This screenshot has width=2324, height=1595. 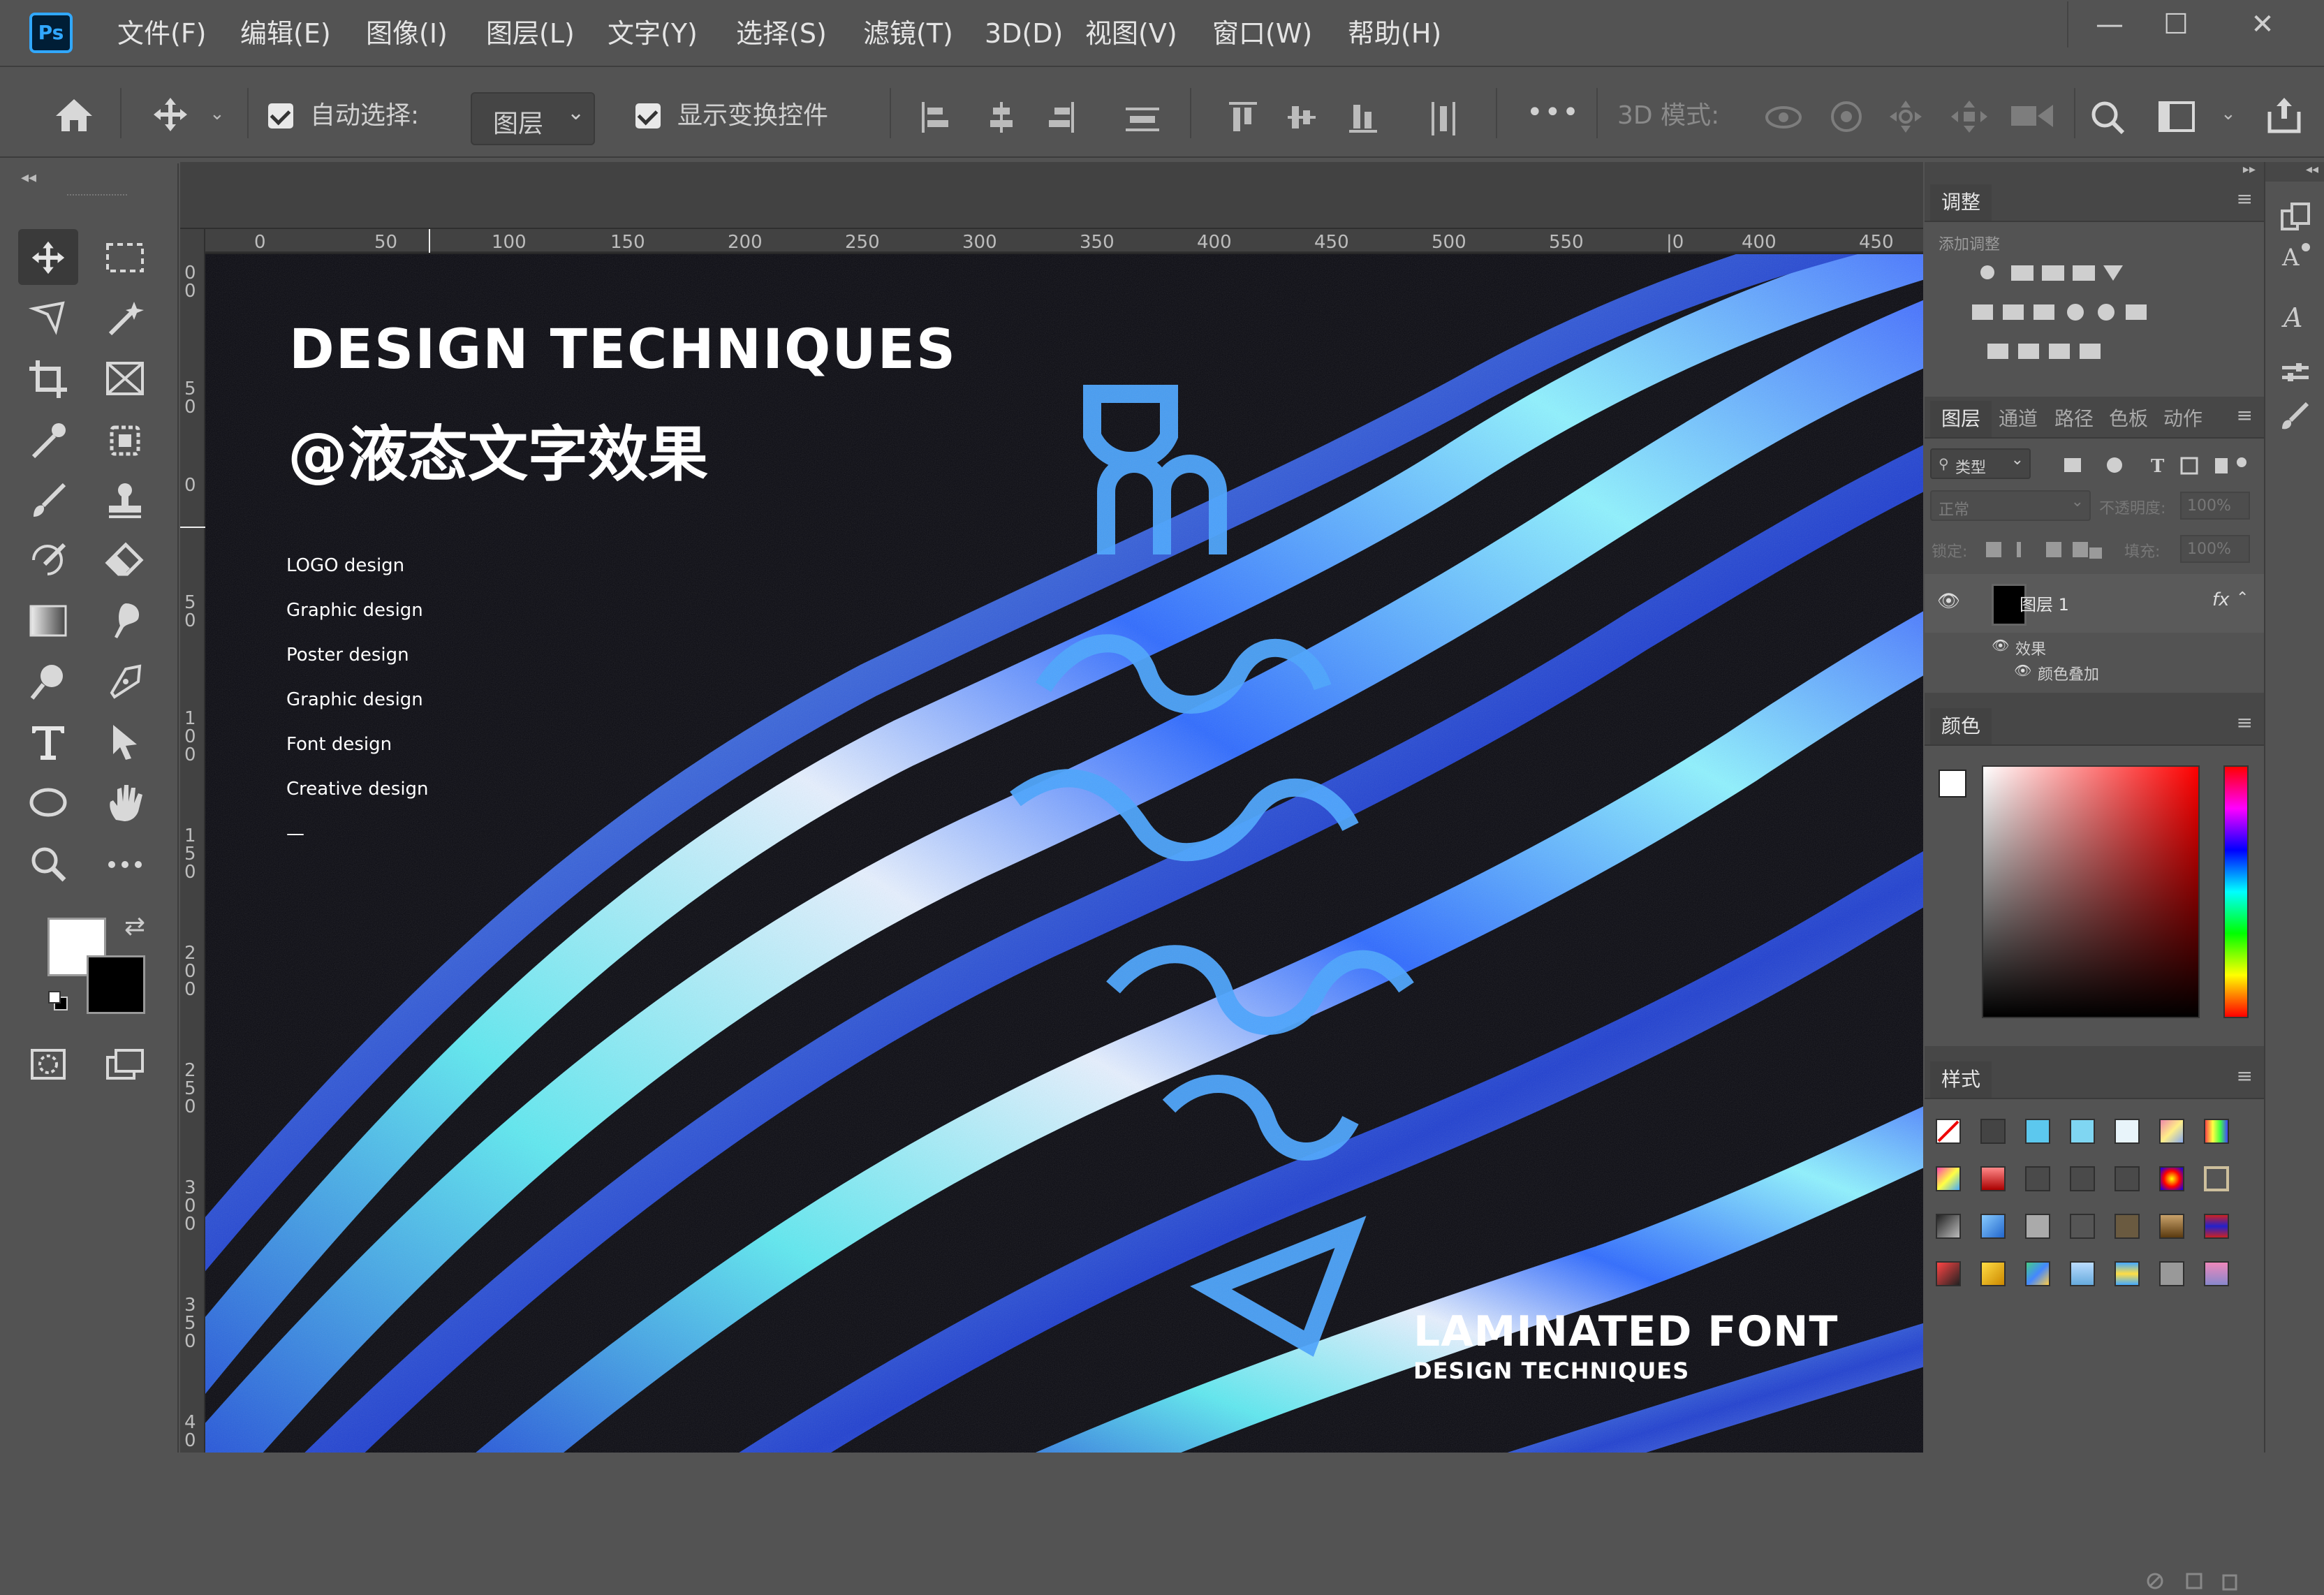 What do you see at coordinates (2236, 891) in the screenshot?
I see `hue-slider` at bounding box center [2236, 891].